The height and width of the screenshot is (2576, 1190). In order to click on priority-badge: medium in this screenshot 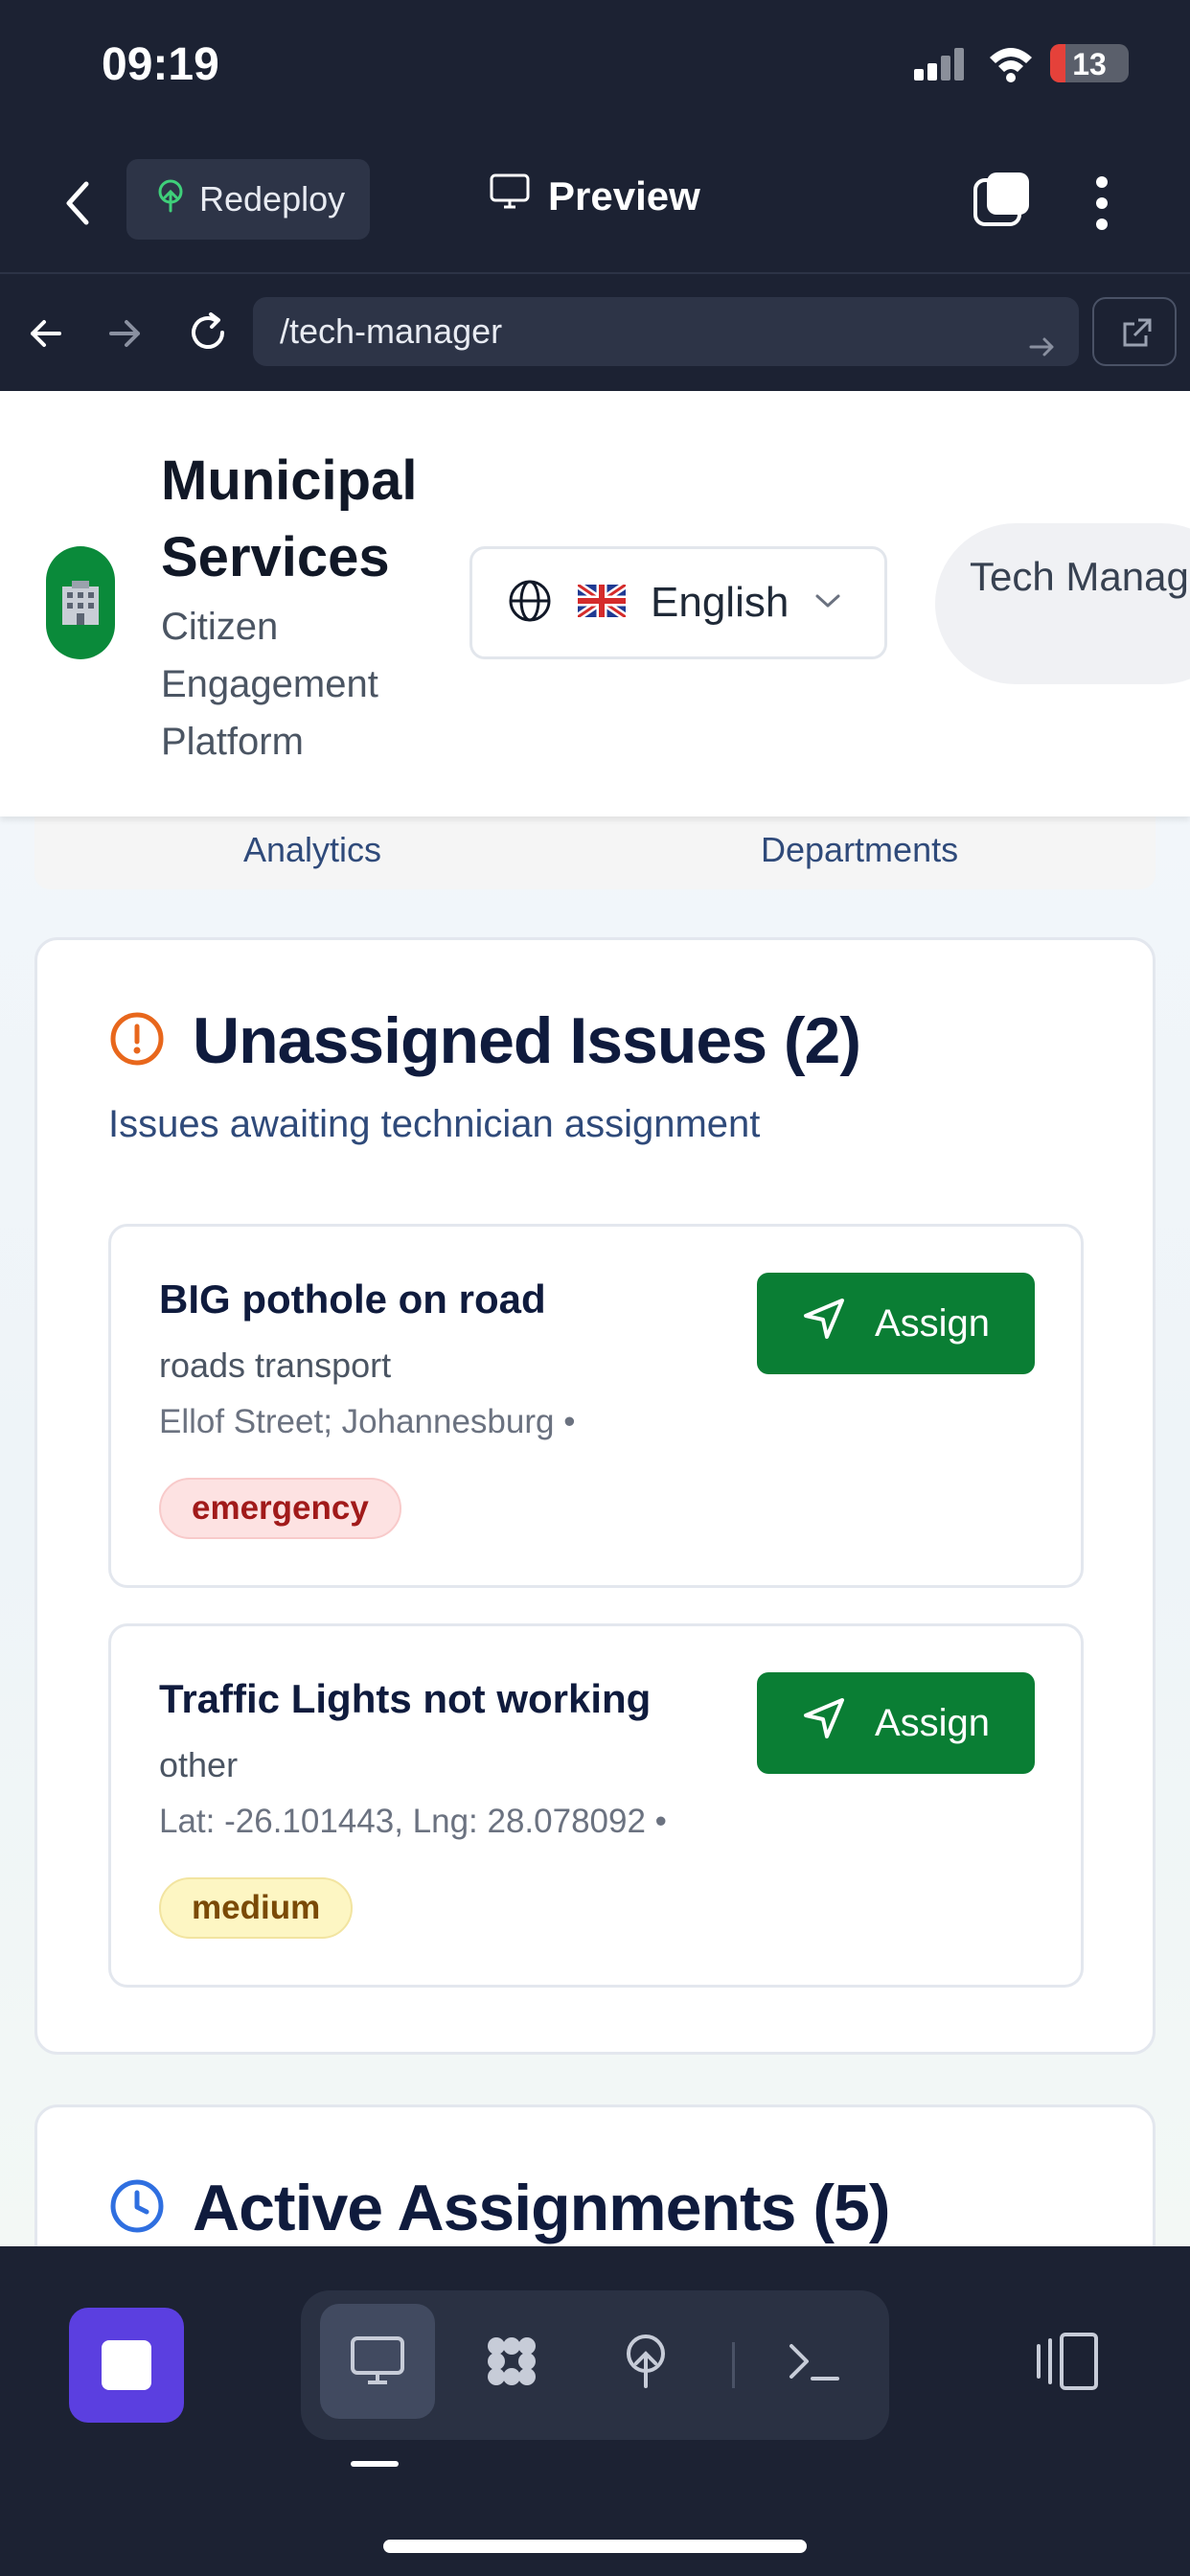, I will do `click(256, 1908)`.